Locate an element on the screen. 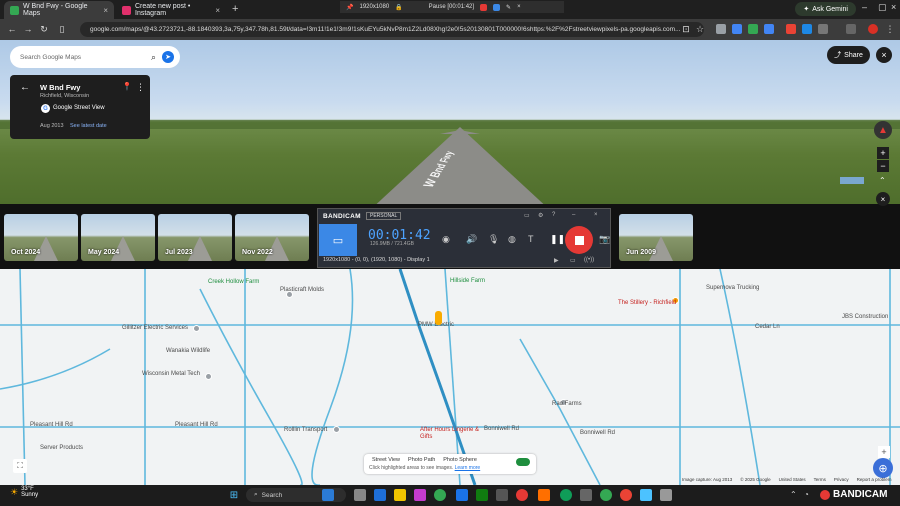 The width and height of the screenshot is (900, 506). map-label: Server Products is located at coordinates (61, 448).